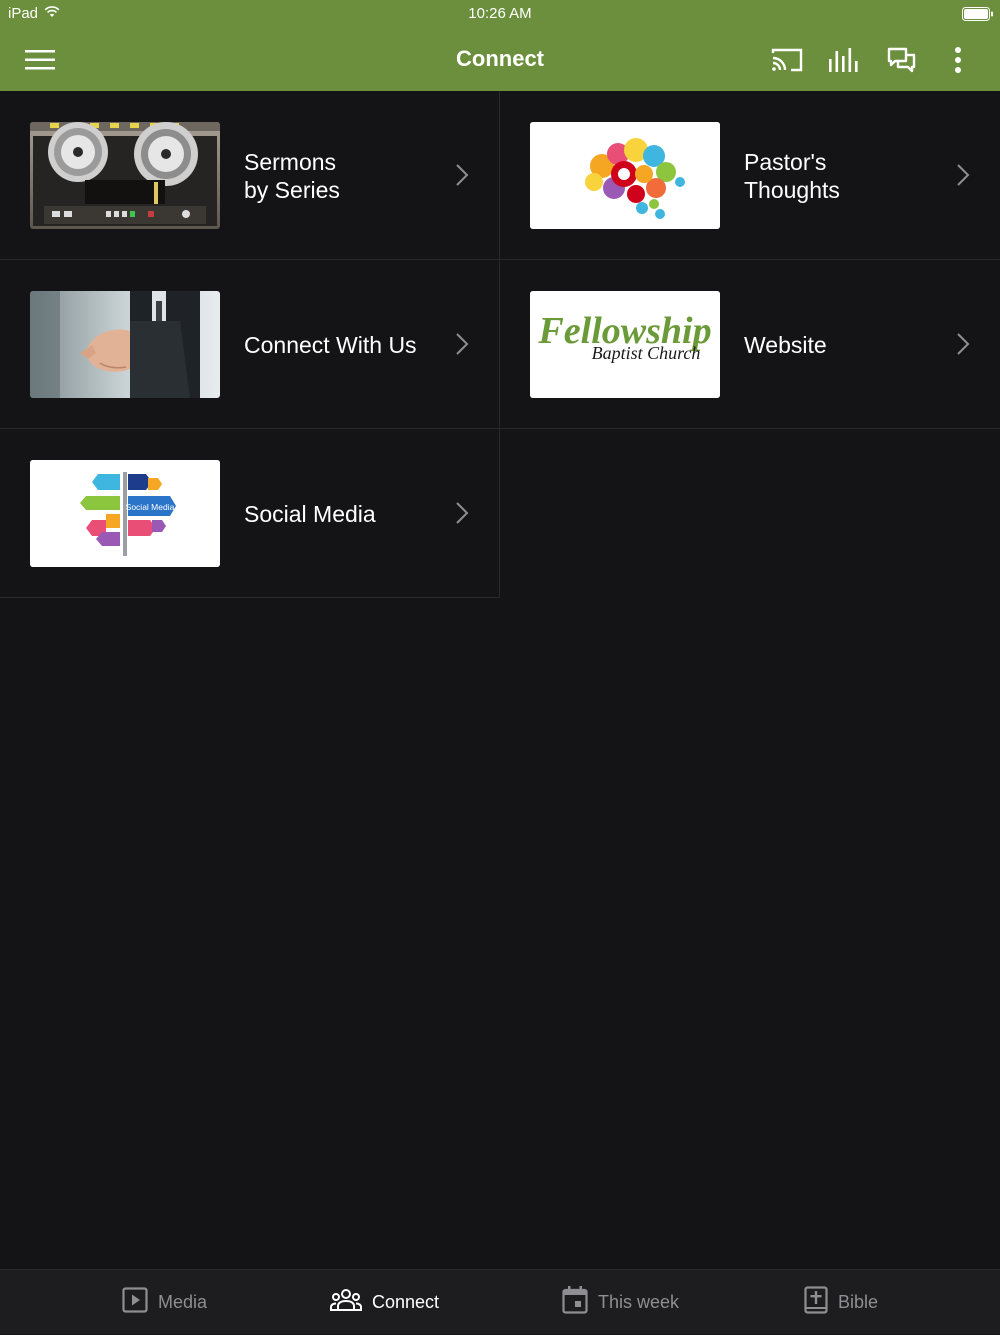 The height and width of the screenshot is (1335, 1000). Describe the element at coordinates (858, 1302) in the screenshot. I see `tab-label: Bible` at that location.